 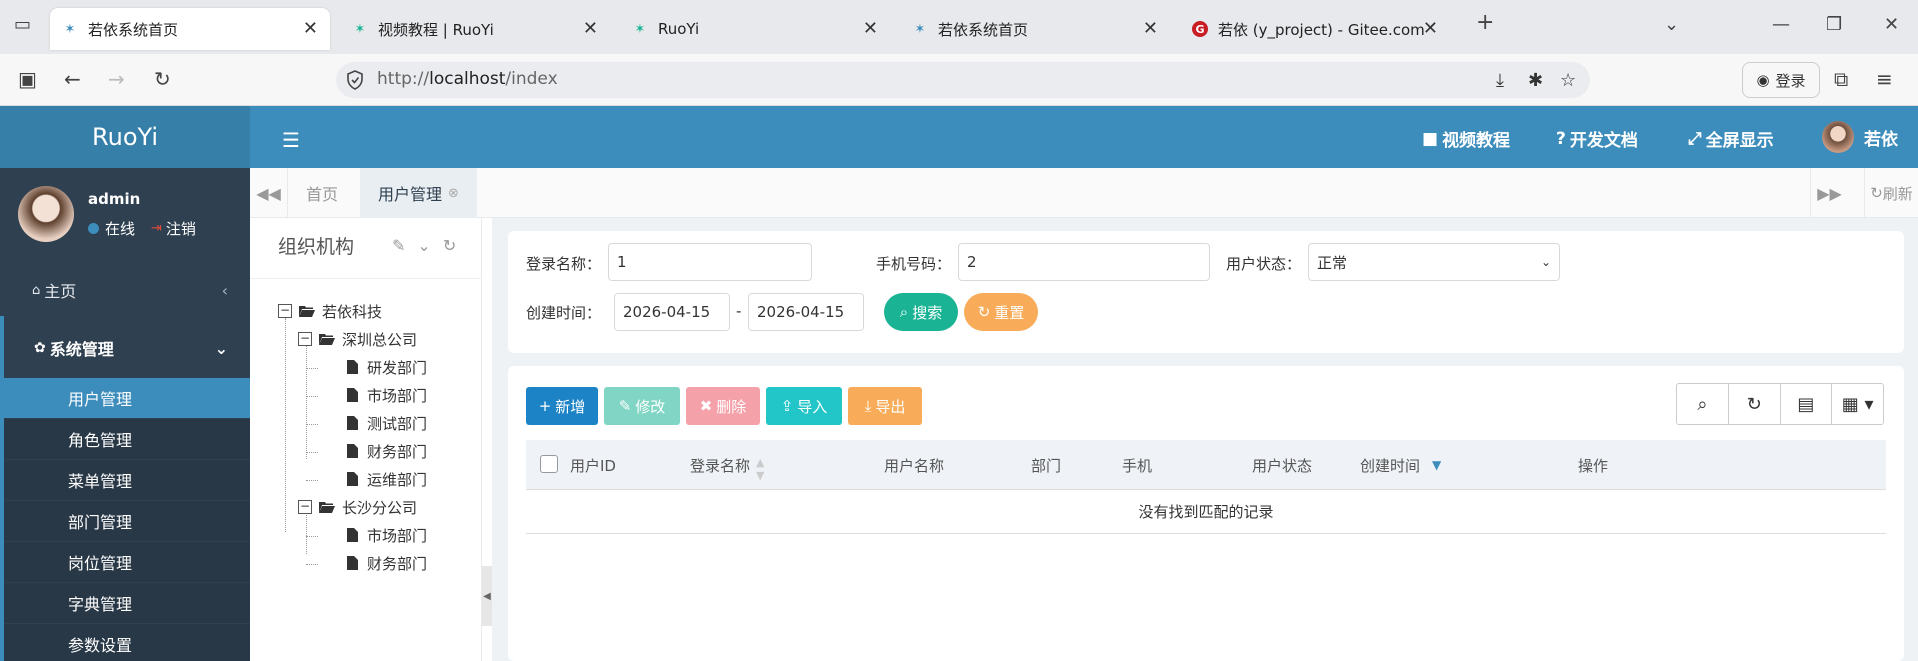 What do you see at coordinates (125, 137) in the screenshot?
I see `app-logo: RuoYi` at bounding box center [125, 137].